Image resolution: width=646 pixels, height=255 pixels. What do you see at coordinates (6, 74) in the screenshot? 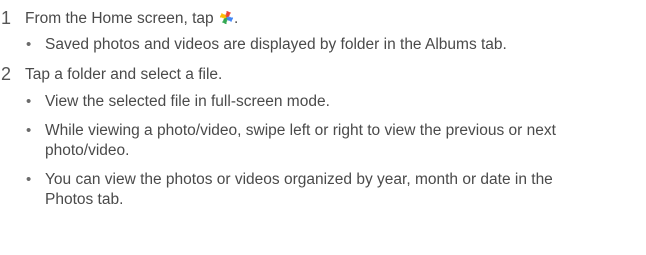
I see `step-number: 2` at bounding box center [6, 74].